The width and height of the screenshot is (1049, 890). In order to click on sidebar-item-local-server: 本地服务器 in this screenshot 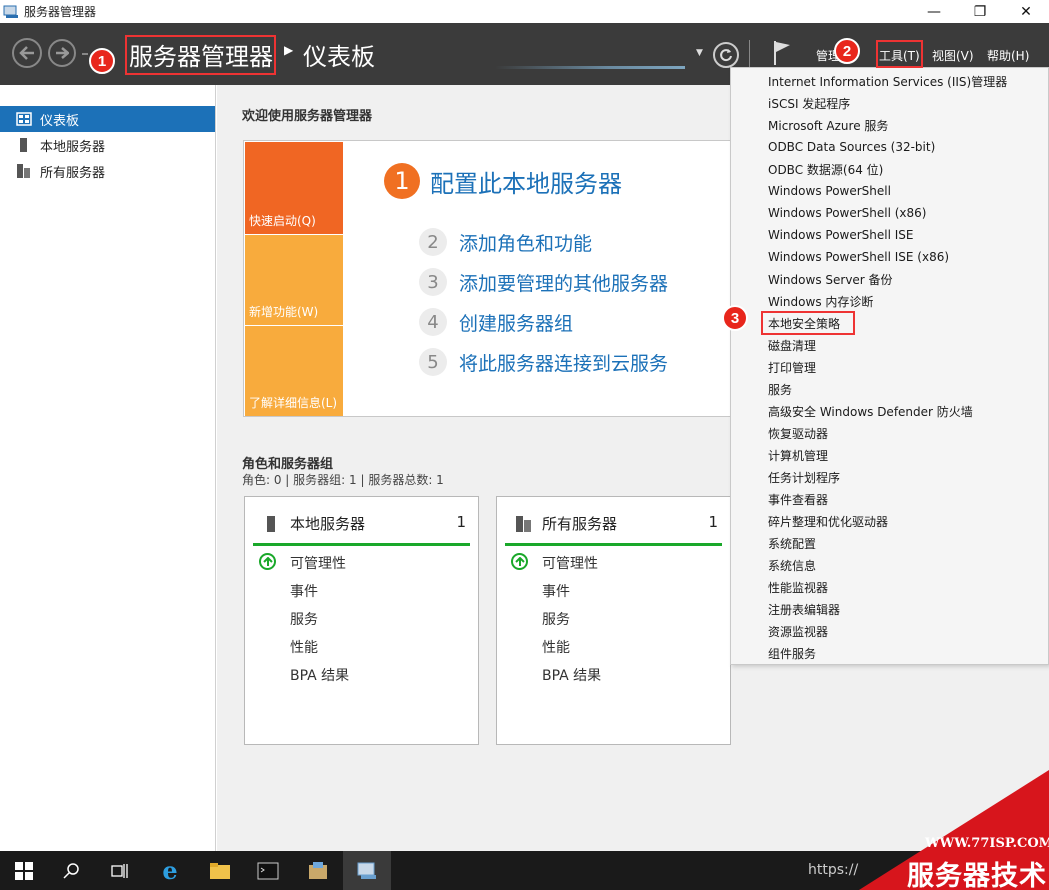, I will do `click(107, 145)`.